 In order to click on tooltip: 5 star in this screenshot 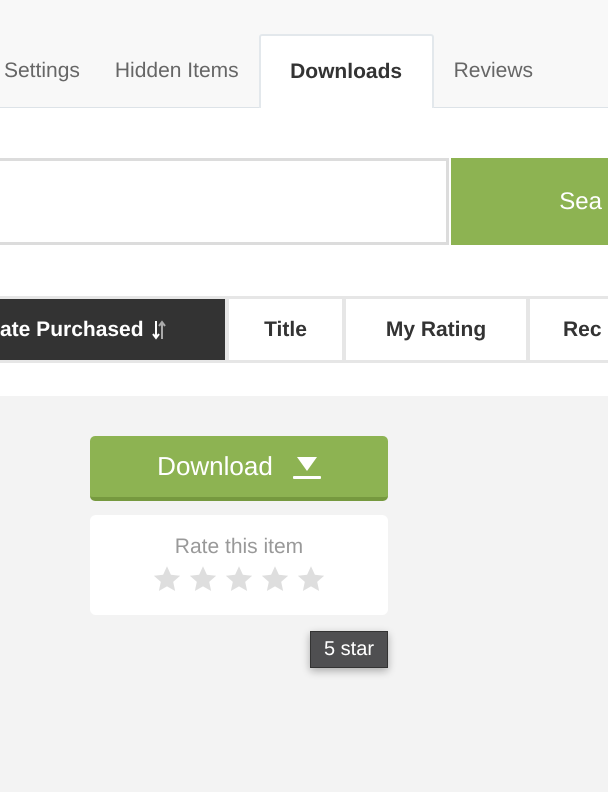, I will do `click(349, 649)`.